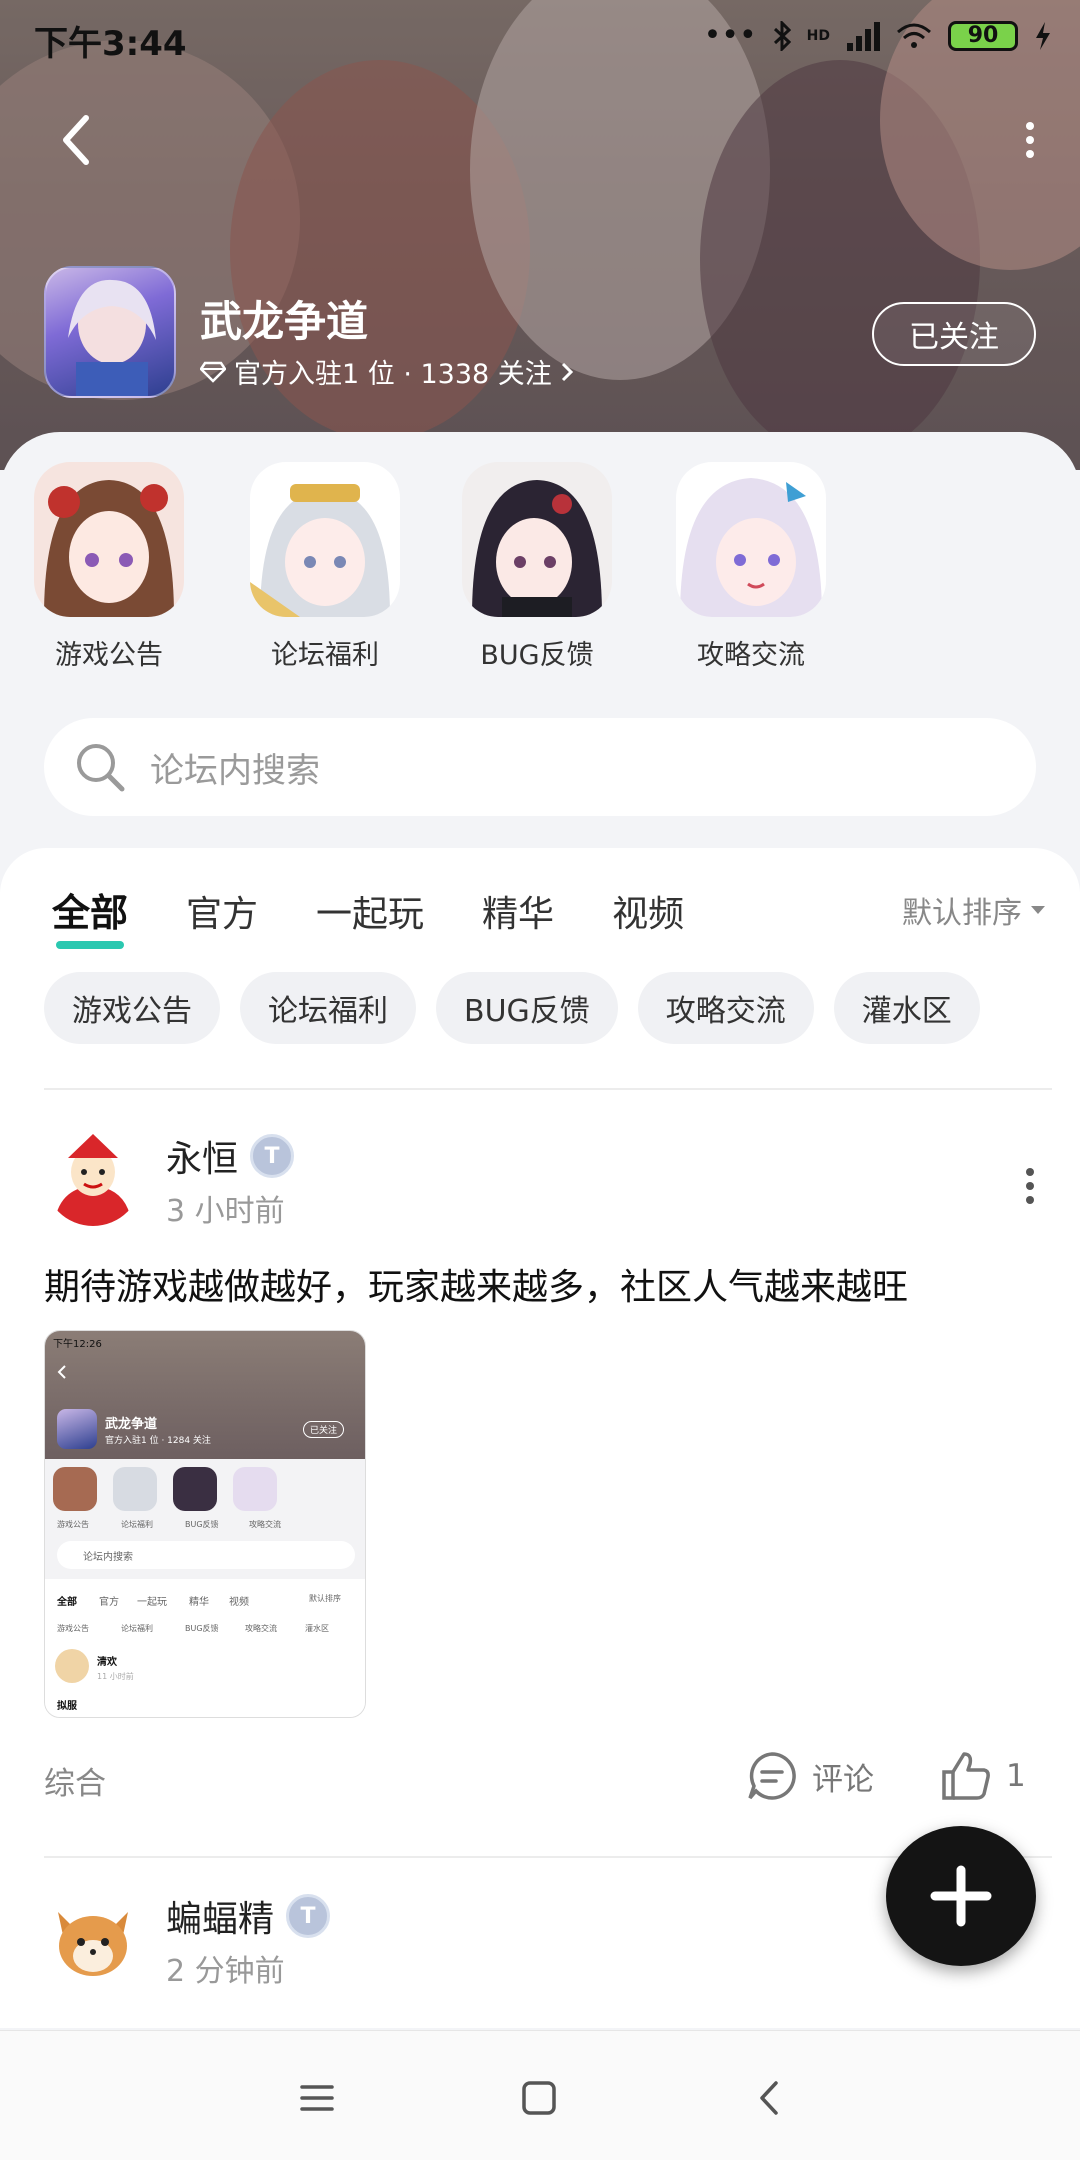  I want to click on like-count: 1, so click(1016, 1776).